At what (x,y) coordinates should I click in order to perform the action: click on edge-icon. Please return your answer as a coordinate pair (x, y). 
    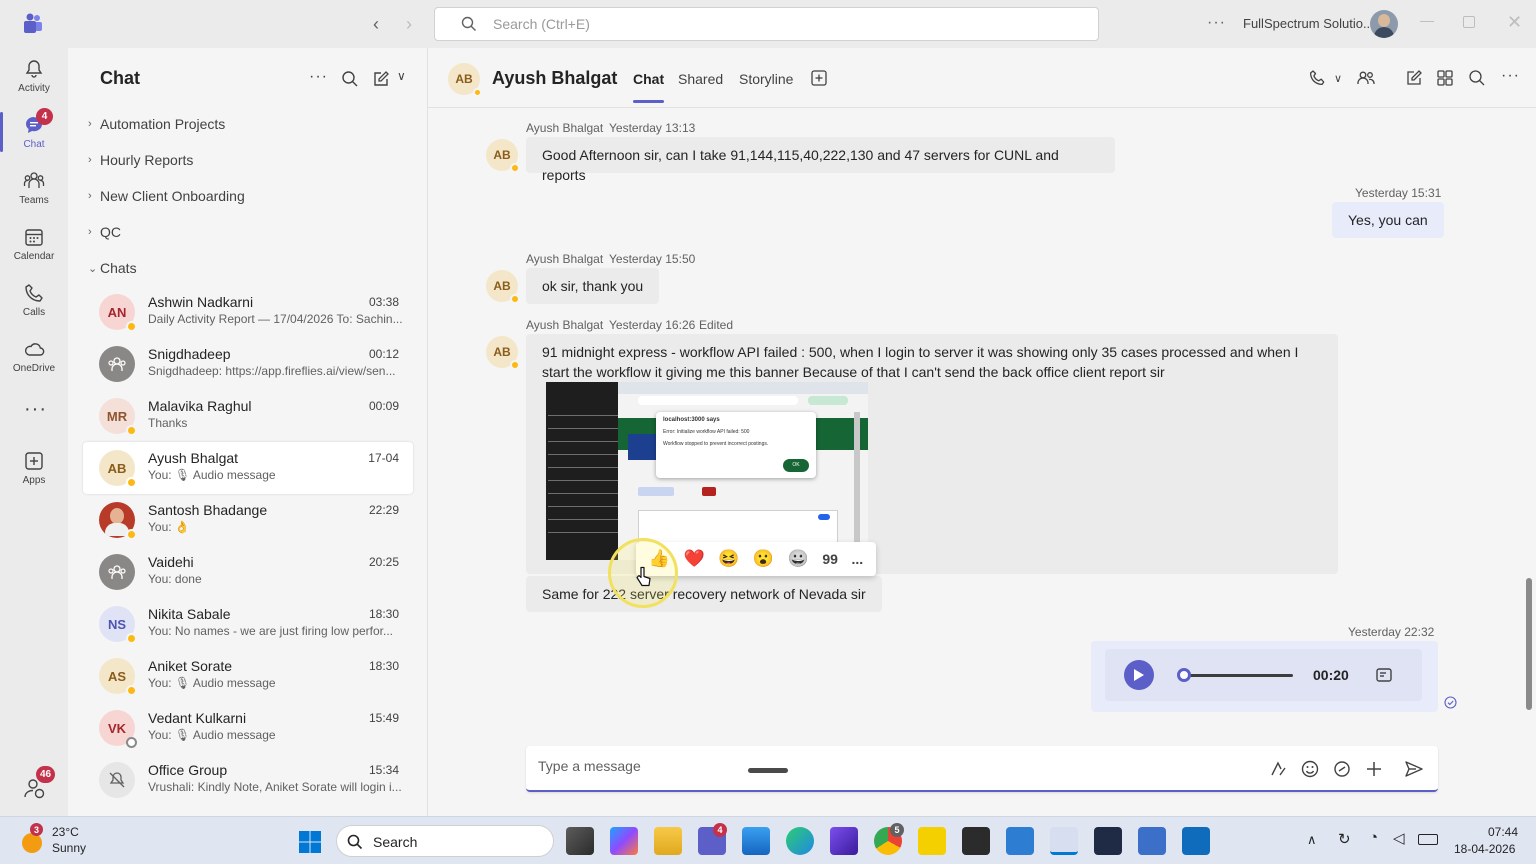
    Looking at the image, I should click on (800, 841).